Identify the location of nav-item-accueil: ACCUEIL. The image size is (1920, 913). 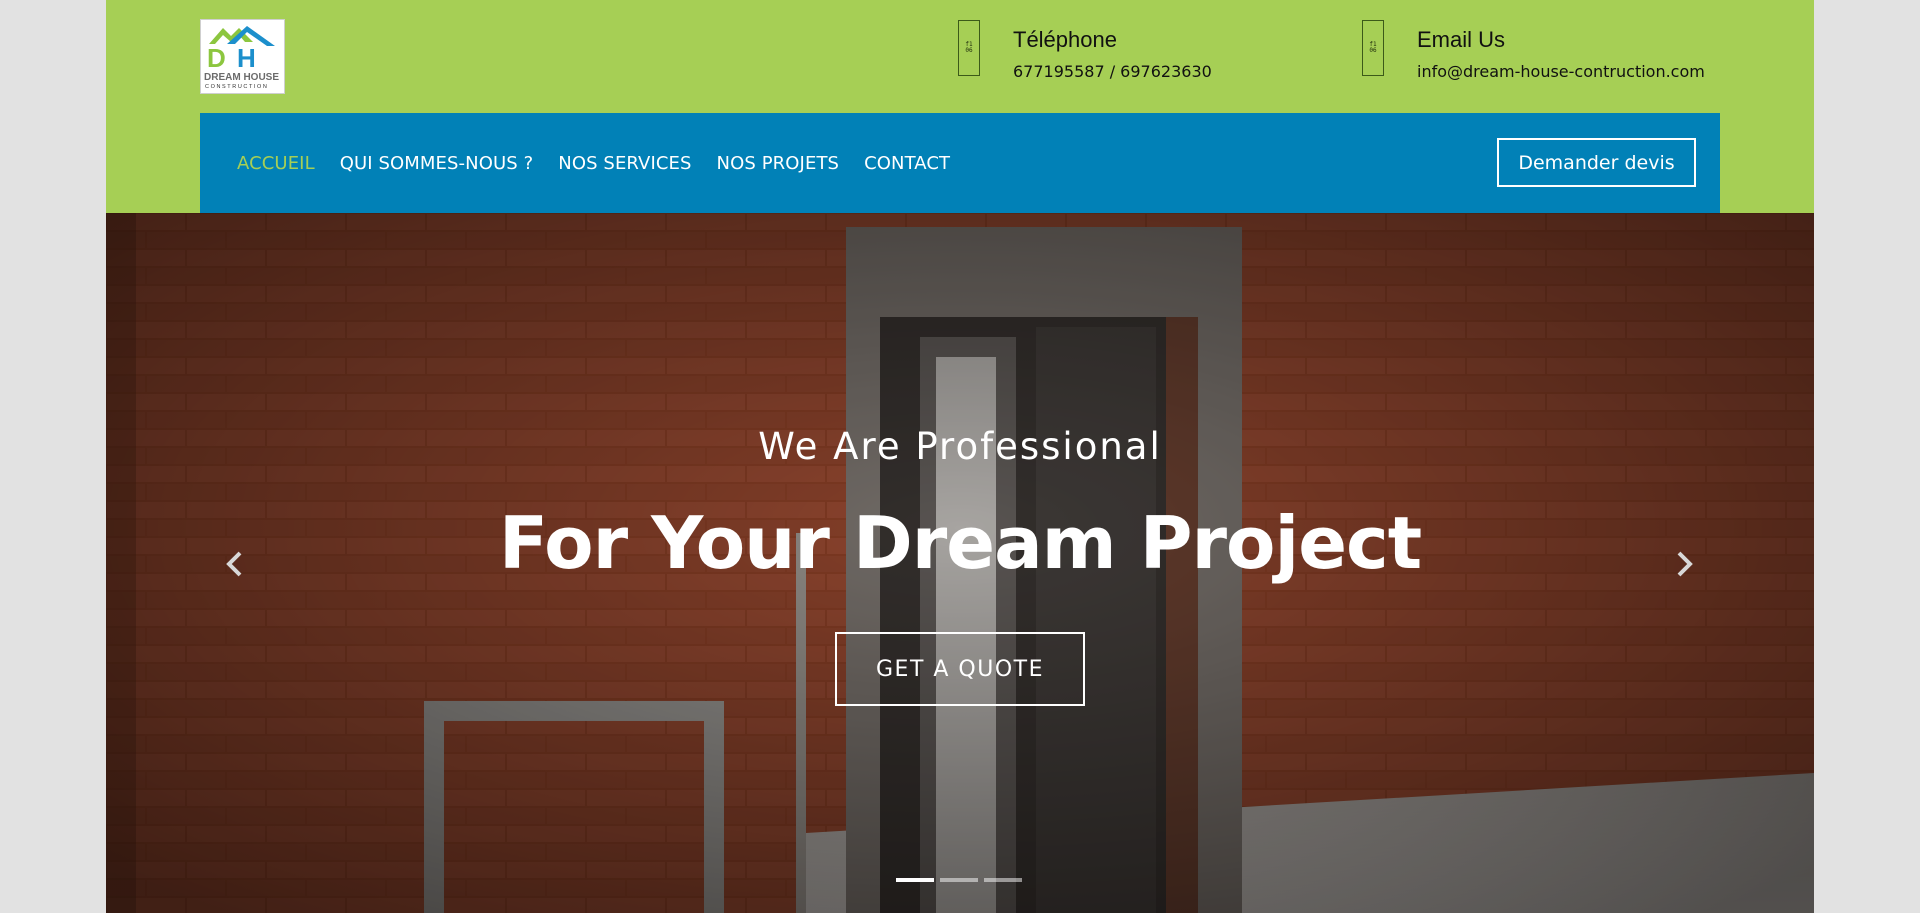
(276, 163).